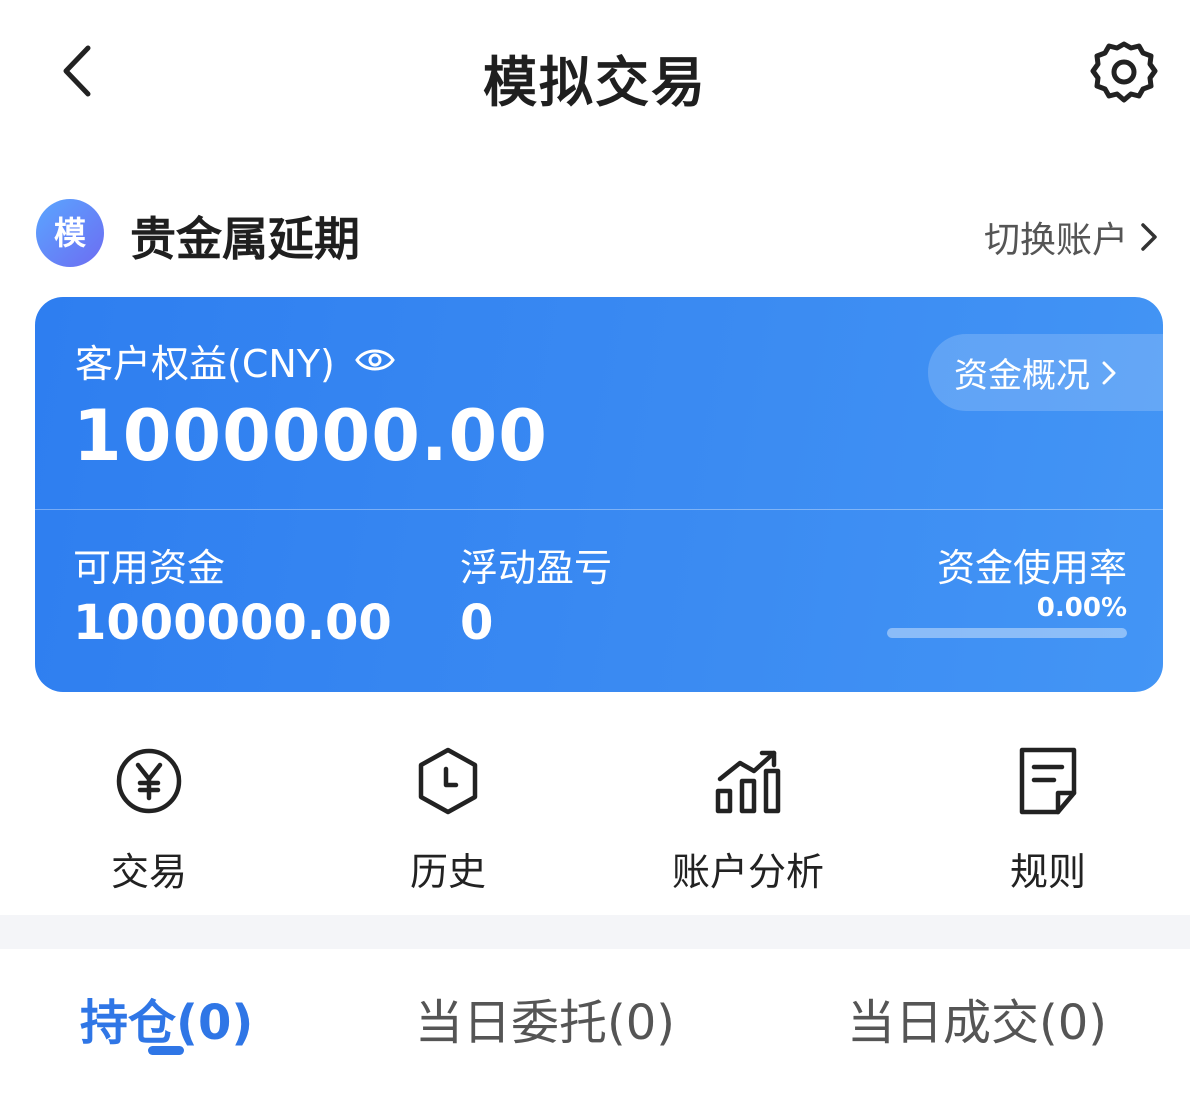 The width and height of the screenshot is (1190, 1095). I want to click on account-row: 模 贵金属延期 切换账户, so click(595, 235).